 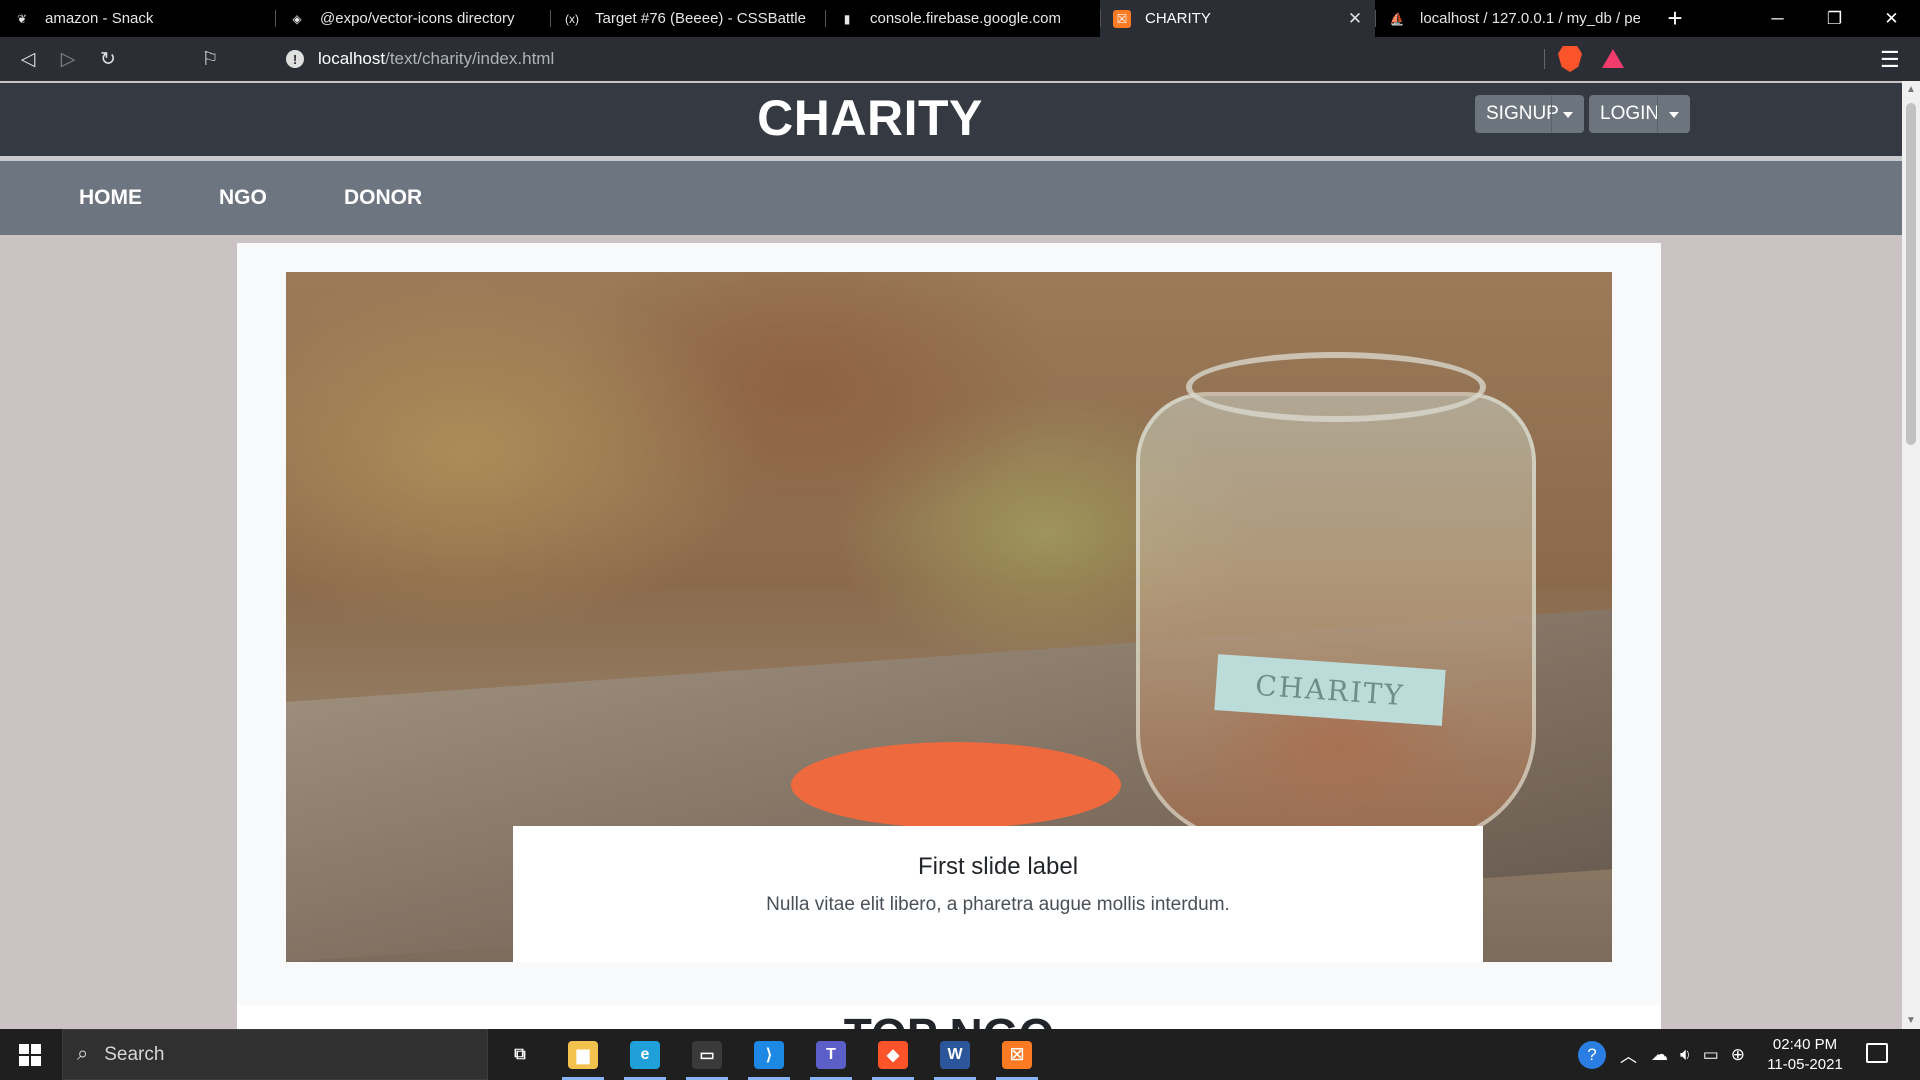 What do you see at coordinates (1397, 18) in the screenshot?
I see `phpmyadmin-icon: ⛵` at bounding box center [1397, 18].